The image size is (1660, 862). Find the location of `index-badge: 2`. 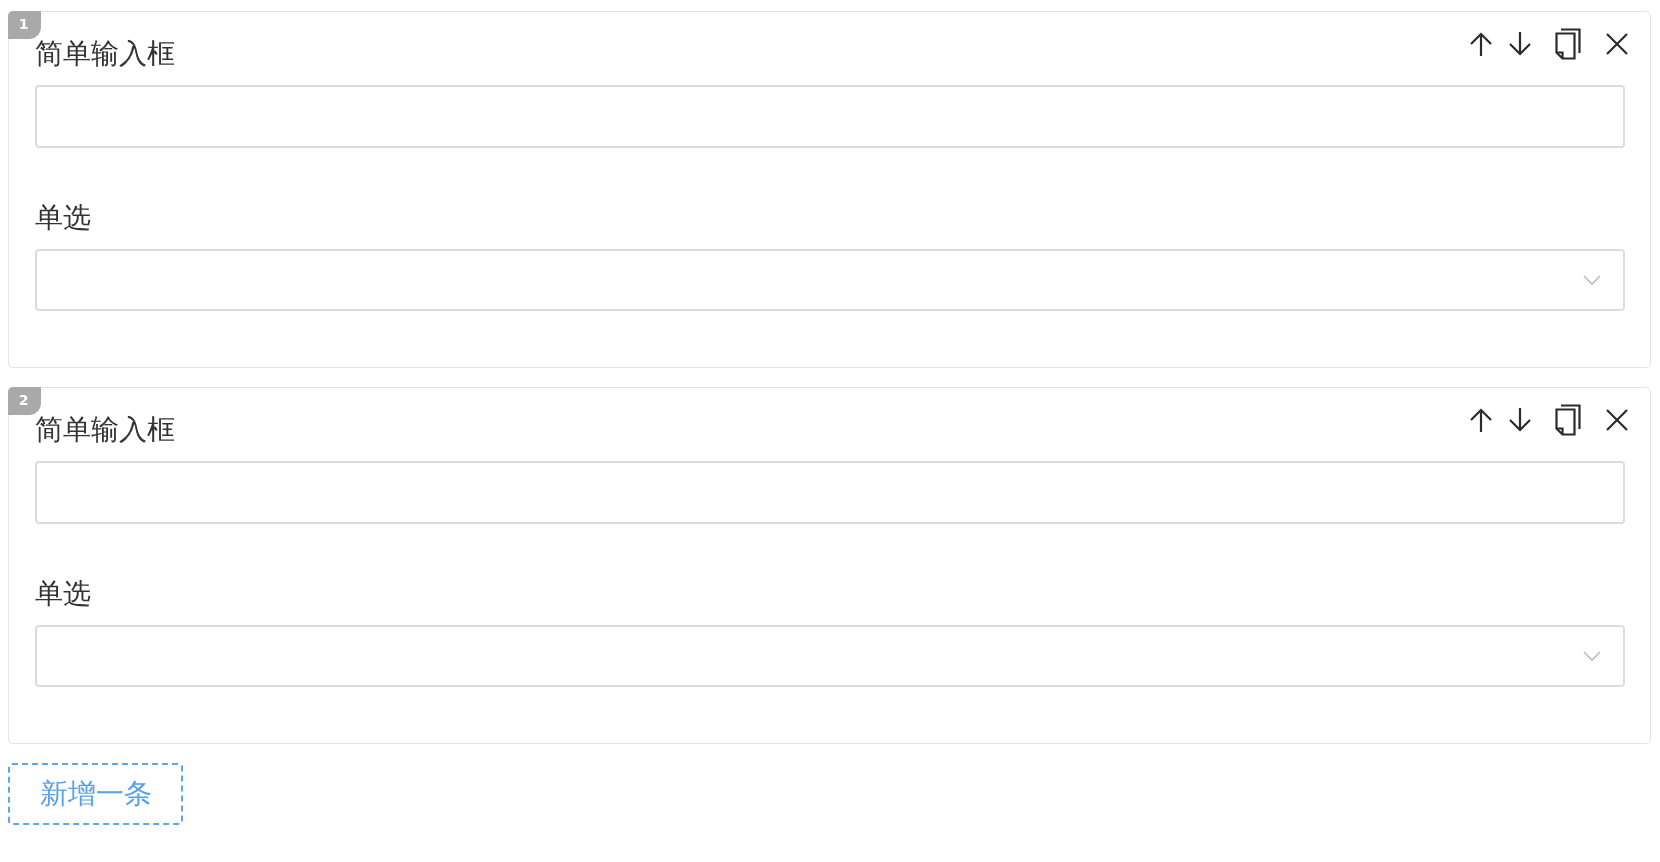

index-badge: 2 is located at coordinates (24, 401).